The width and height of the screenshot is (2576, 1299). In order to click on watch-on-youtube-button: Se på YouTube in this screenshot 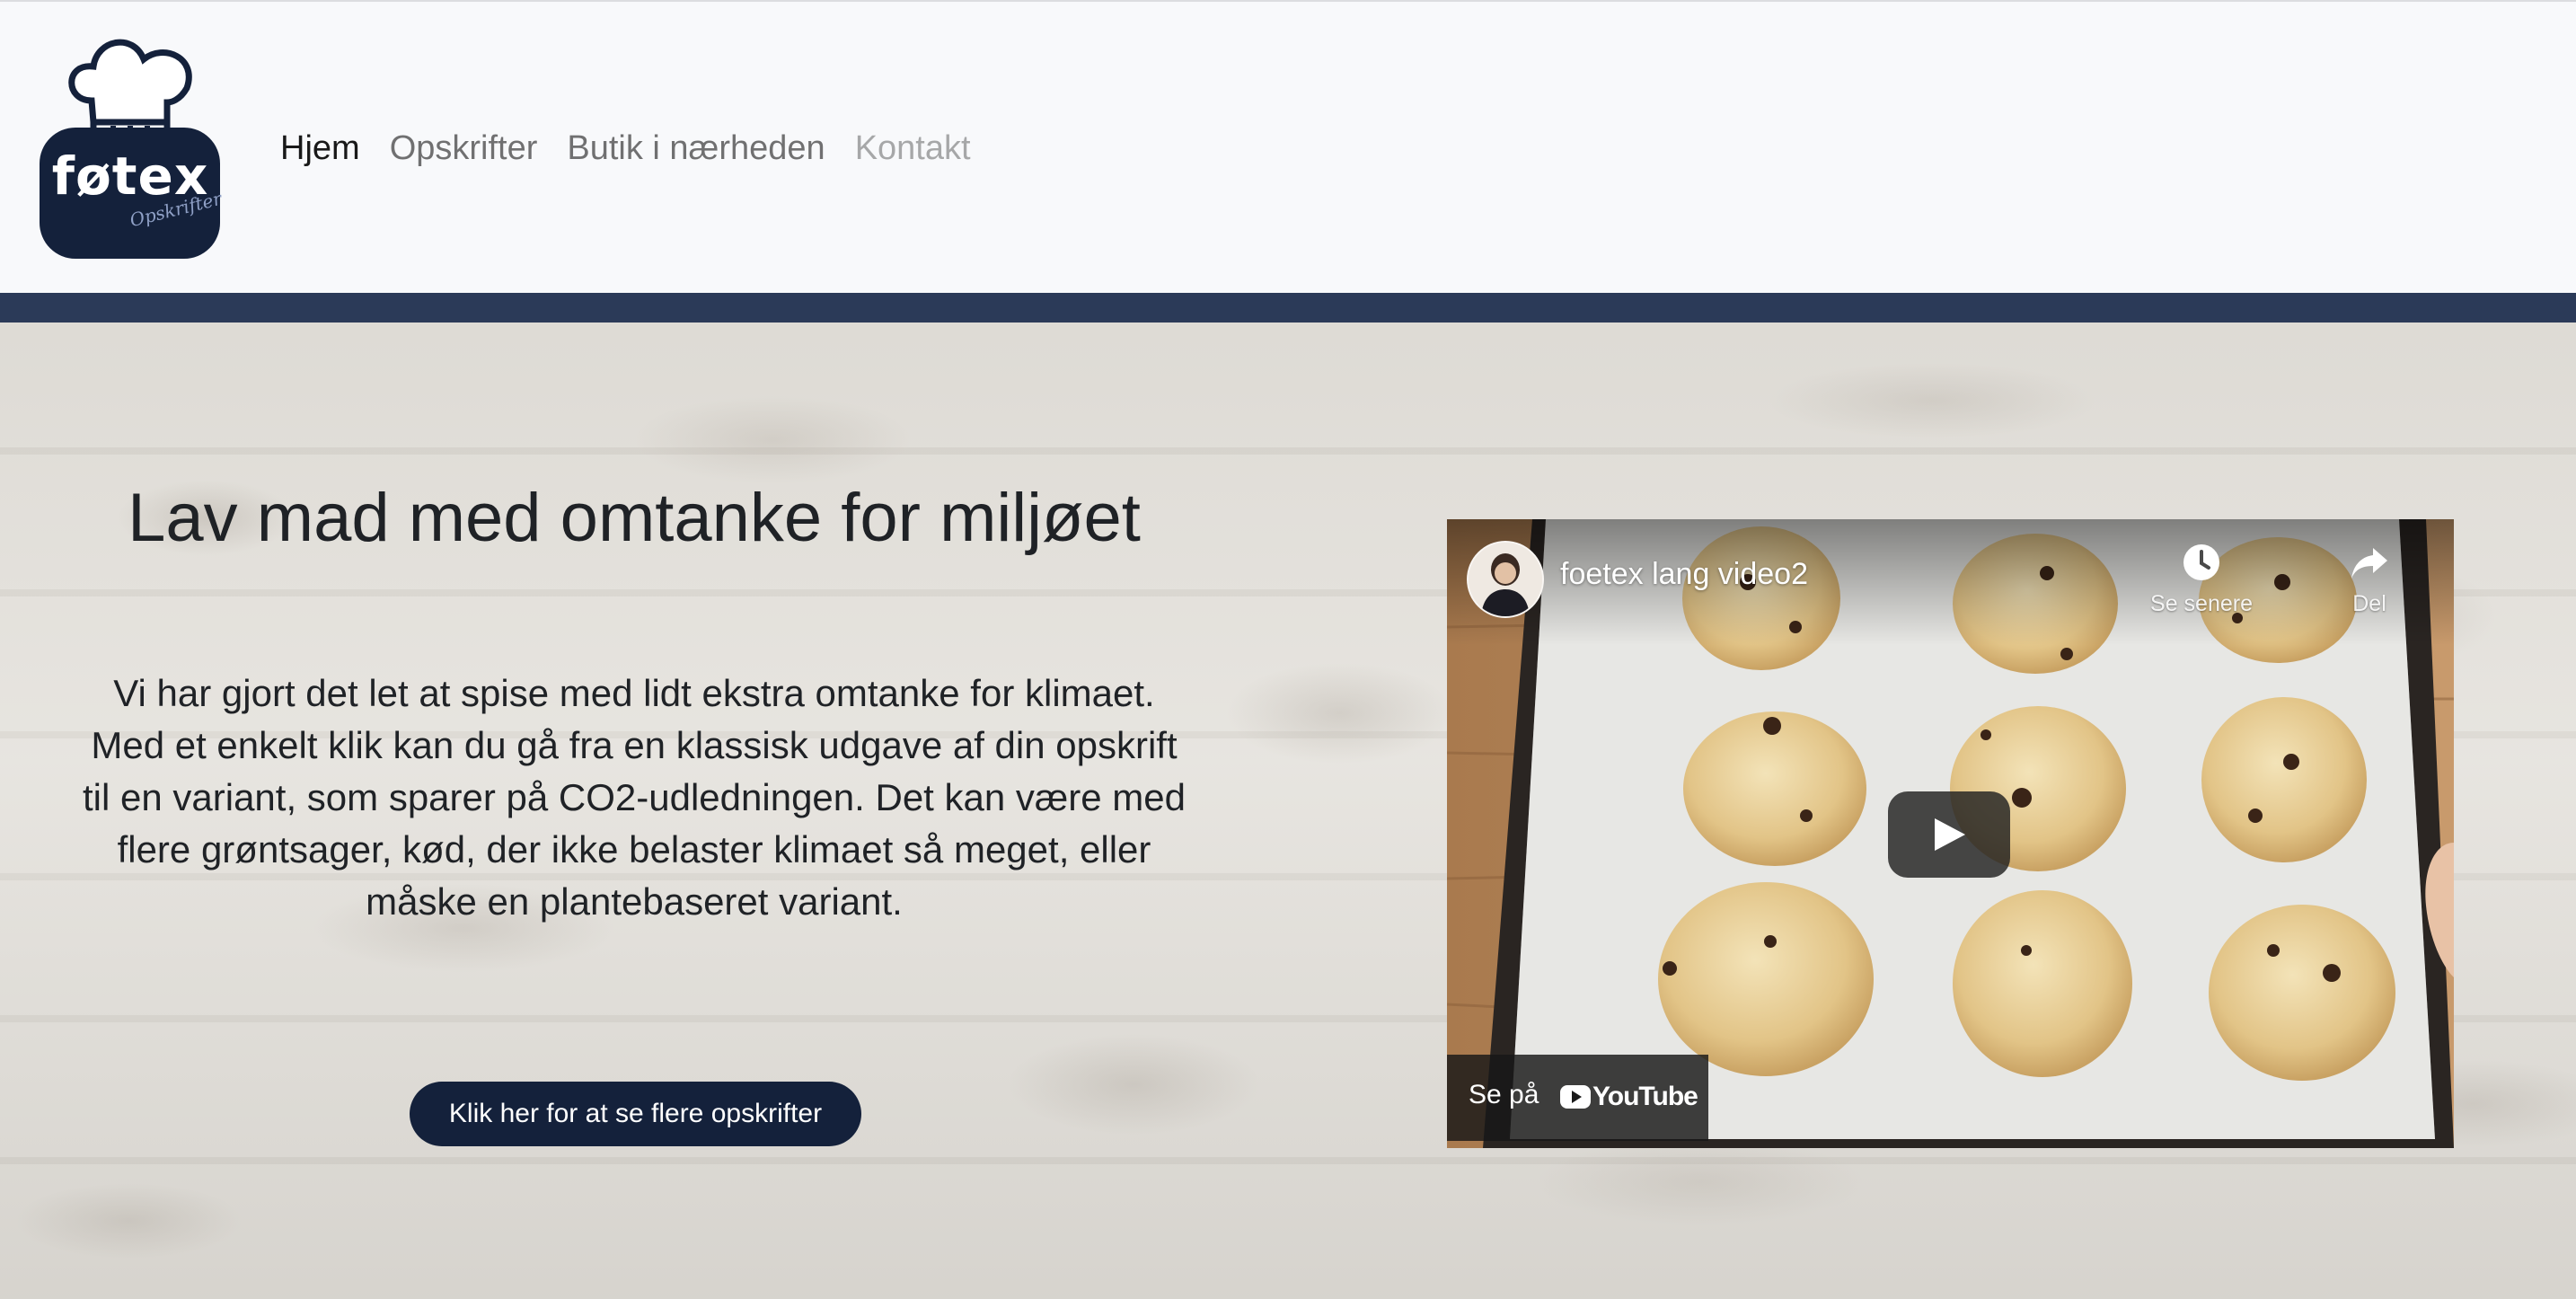, I will do `click(1577, 1098)`.